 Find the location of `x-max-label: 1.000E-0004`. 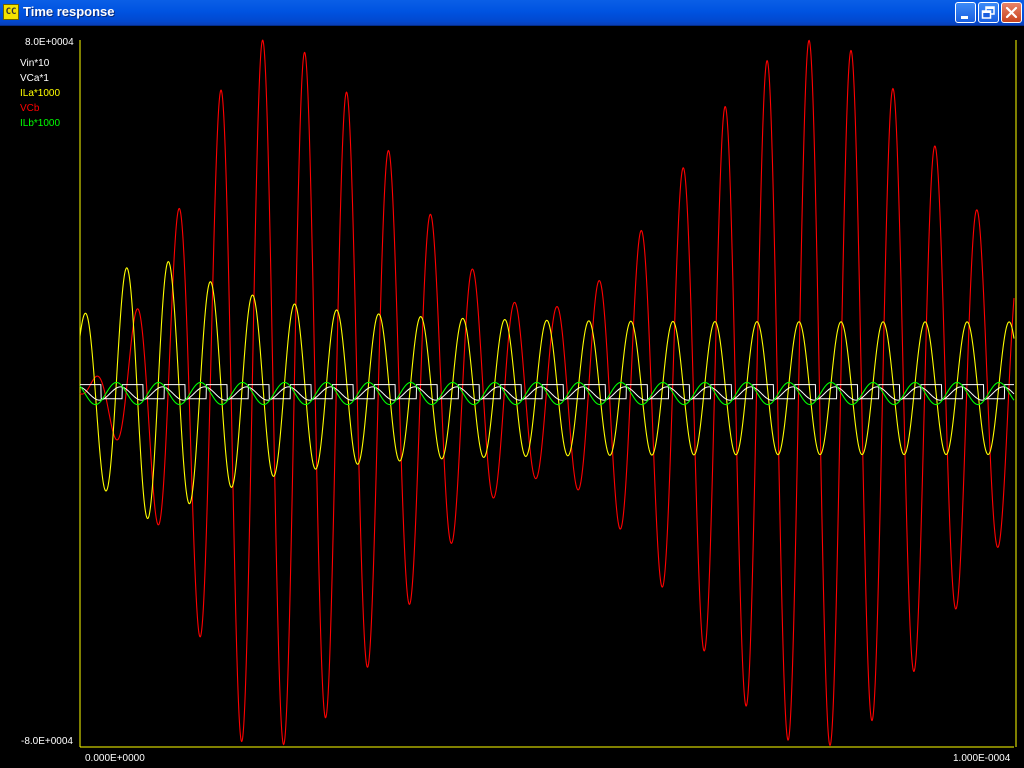

x-max-label: 1.000E-0004 is located at coordinates (982, 758).